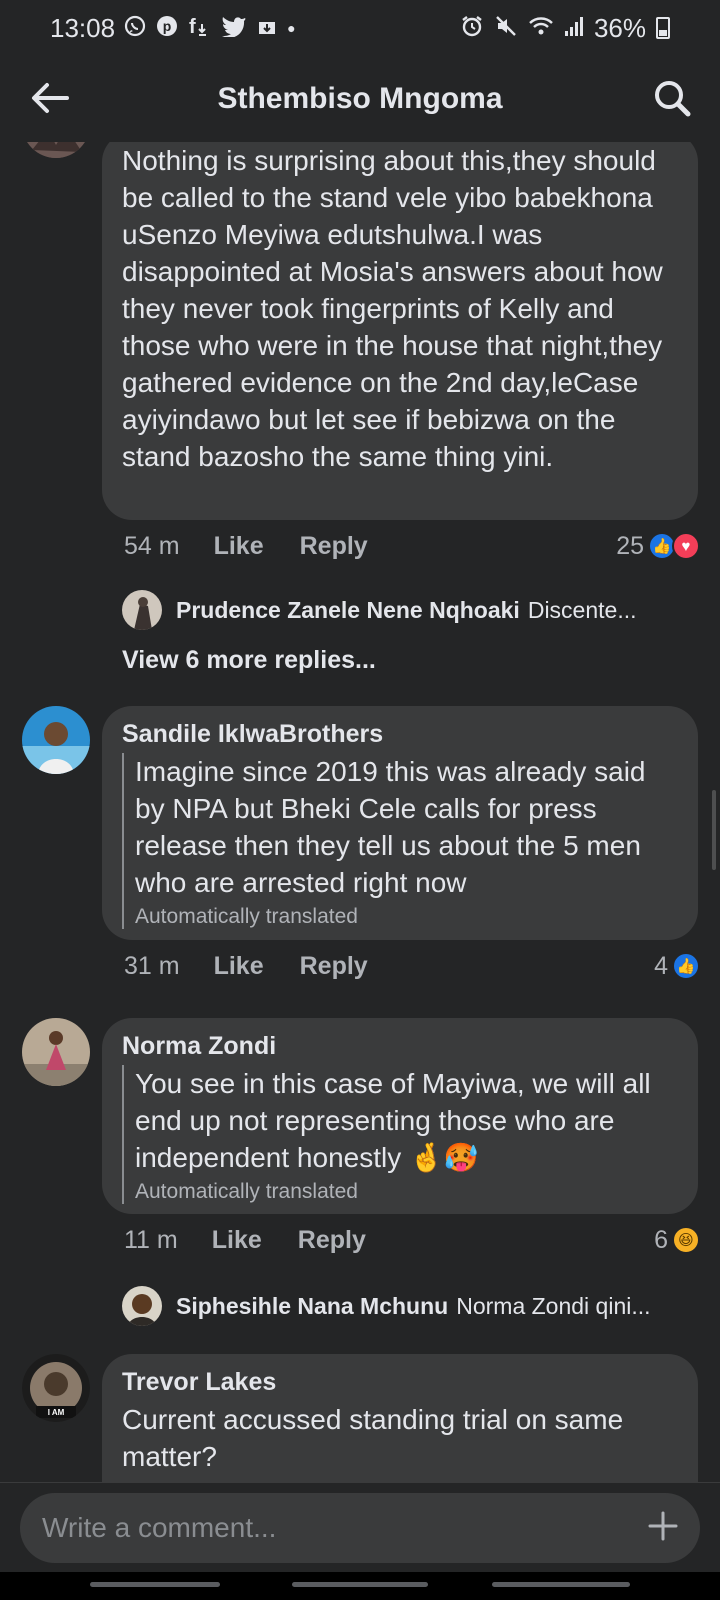 The width and height of the screenshot is (720, 1600). I want to click on signal-icon, so click(574, 28).